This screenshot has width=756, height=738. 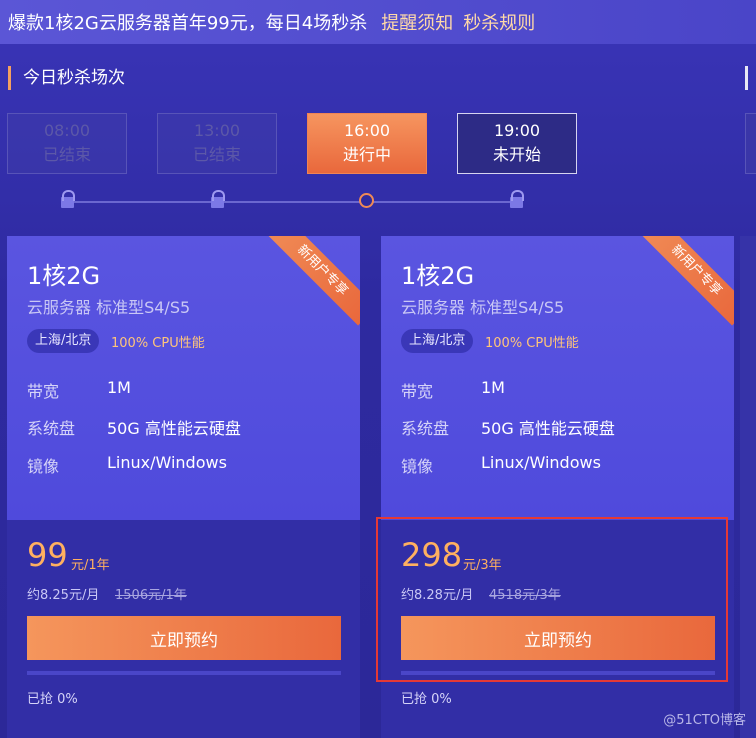 I want to click on session-1600: 16:00 进行中, so click(x=367, y=143).